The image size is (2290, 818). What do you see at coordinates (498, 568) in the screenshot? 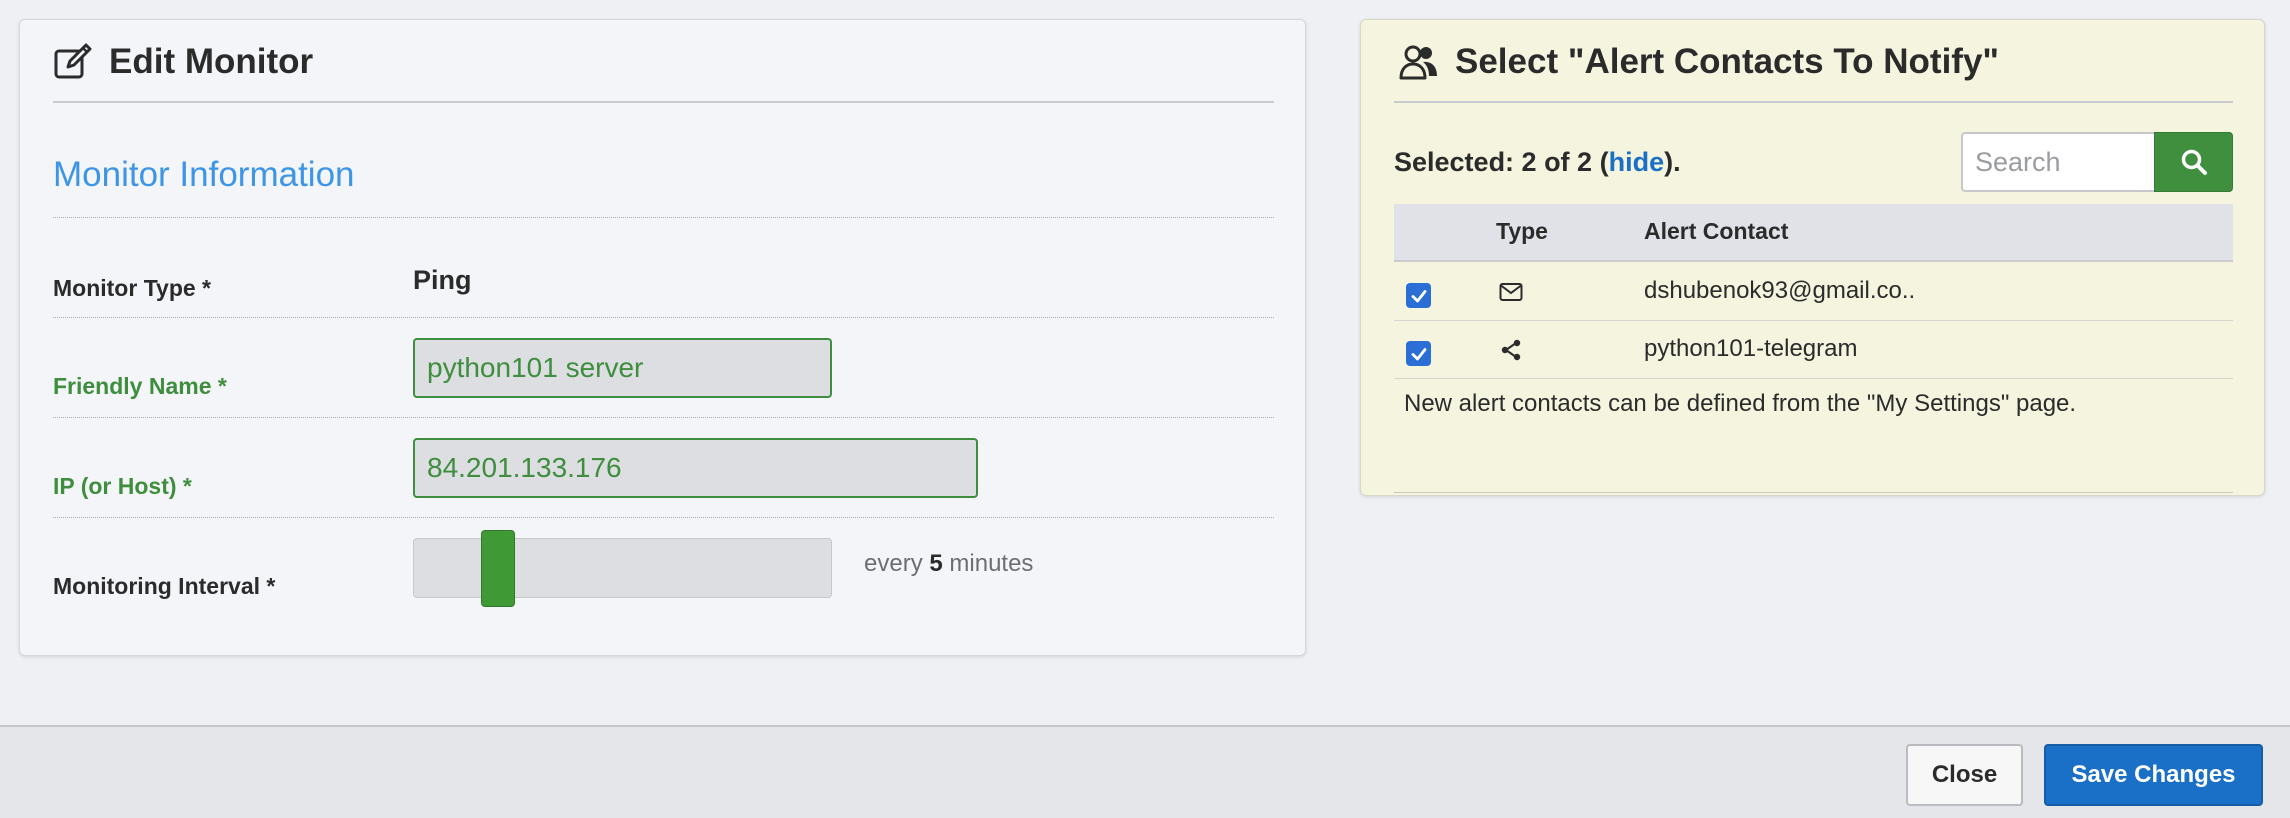
I see `slider-handle` at bounding box center [498, 568].